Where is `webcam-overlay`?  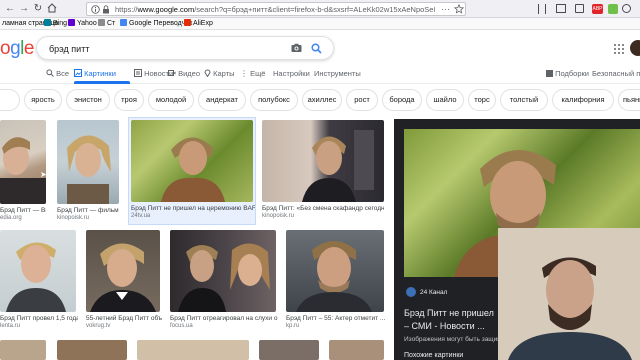
webcam-overlay is located at coordinates (569, 294).